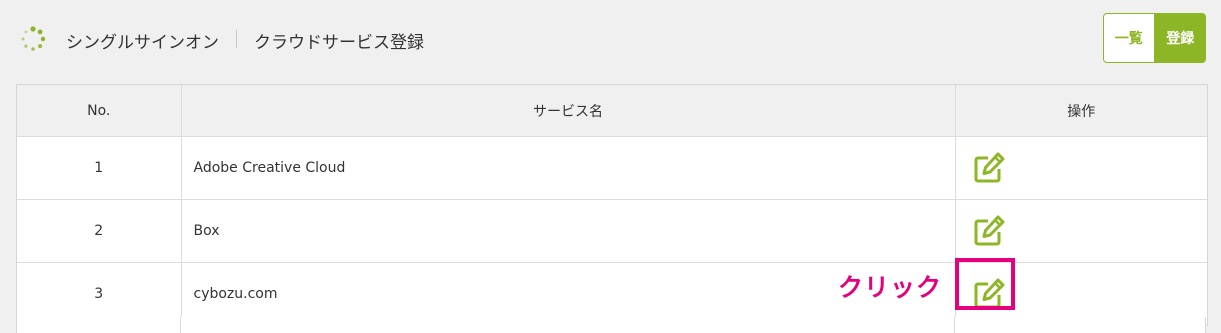  Describe the element at coordinates (568, 231) in the screenshot. I see `service-name: Box` at that location.